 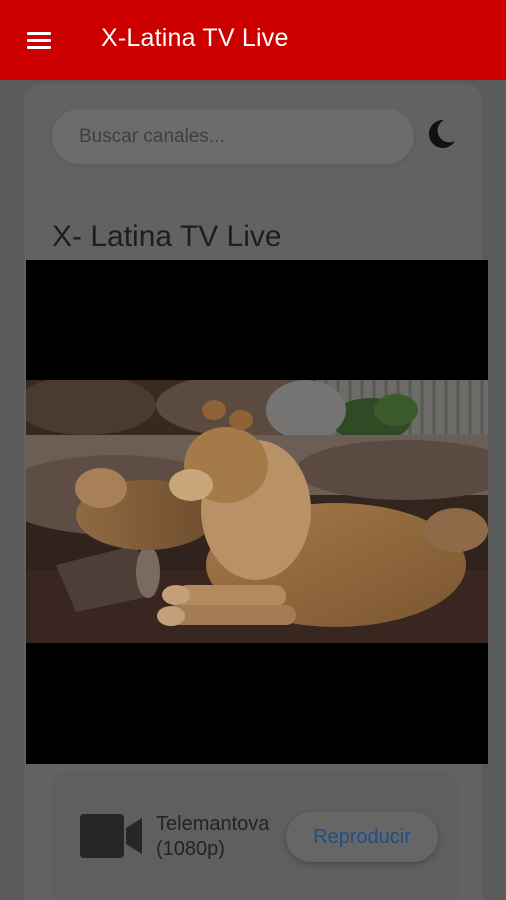 What do you see at coordinates (112, 836) in the screenshot?
I see `video-camera-icon` at bounding box center [112, 836].